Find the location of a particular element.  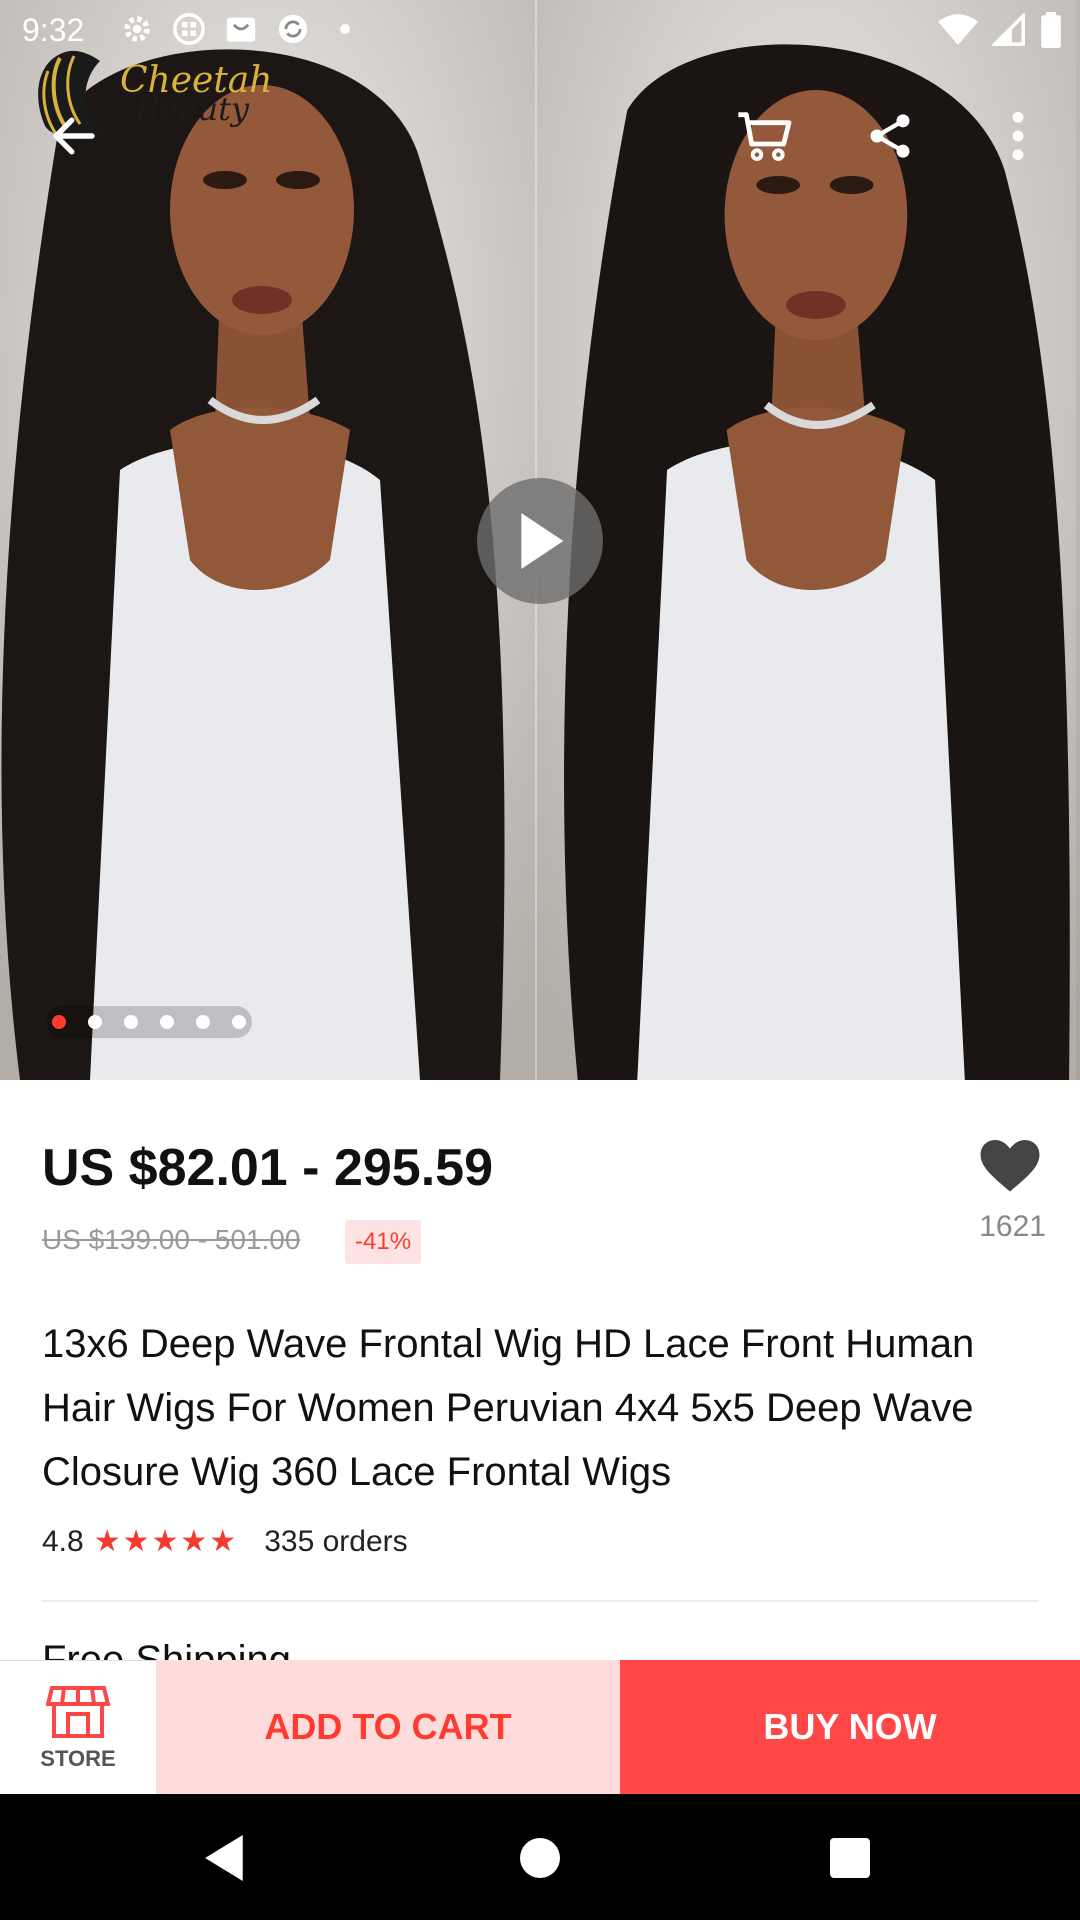

nav-back-icon is located at coordinates (224, 1858).